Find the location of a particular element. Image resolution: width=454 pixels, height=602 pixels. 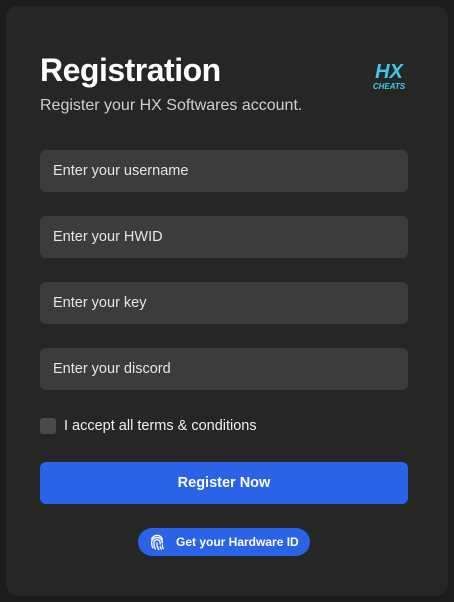

hx-cheats-logo: HX CHEATS is located at coordinates (389, 76).